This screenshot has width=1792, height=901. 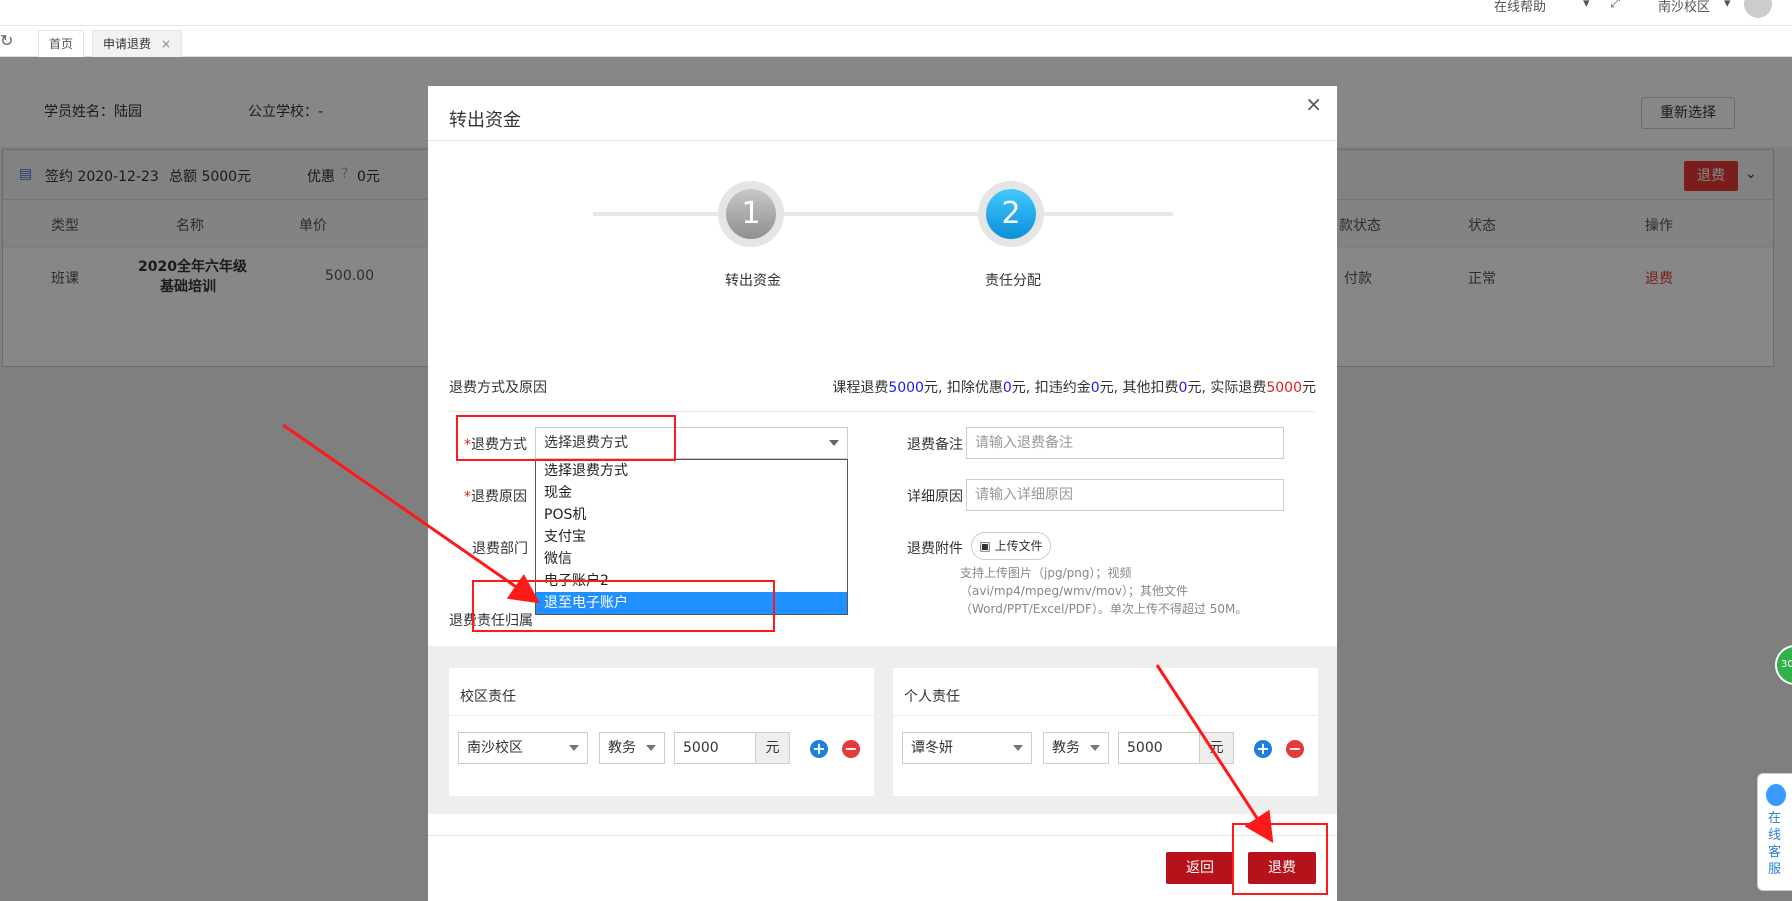 I want to click on tab-bar: ↻ 首页 申请退费 ×, so click(x=896, y=41).